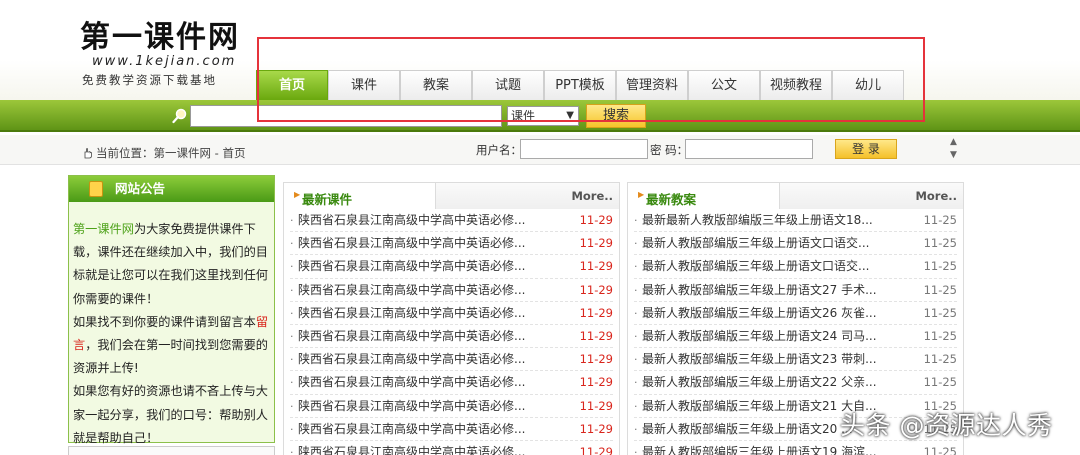 This screenshot has height=455, width=1080. Describe the element at coordinates (570, 115) in the screenshot. I see `chevron-down-icon: ▼` at that location.